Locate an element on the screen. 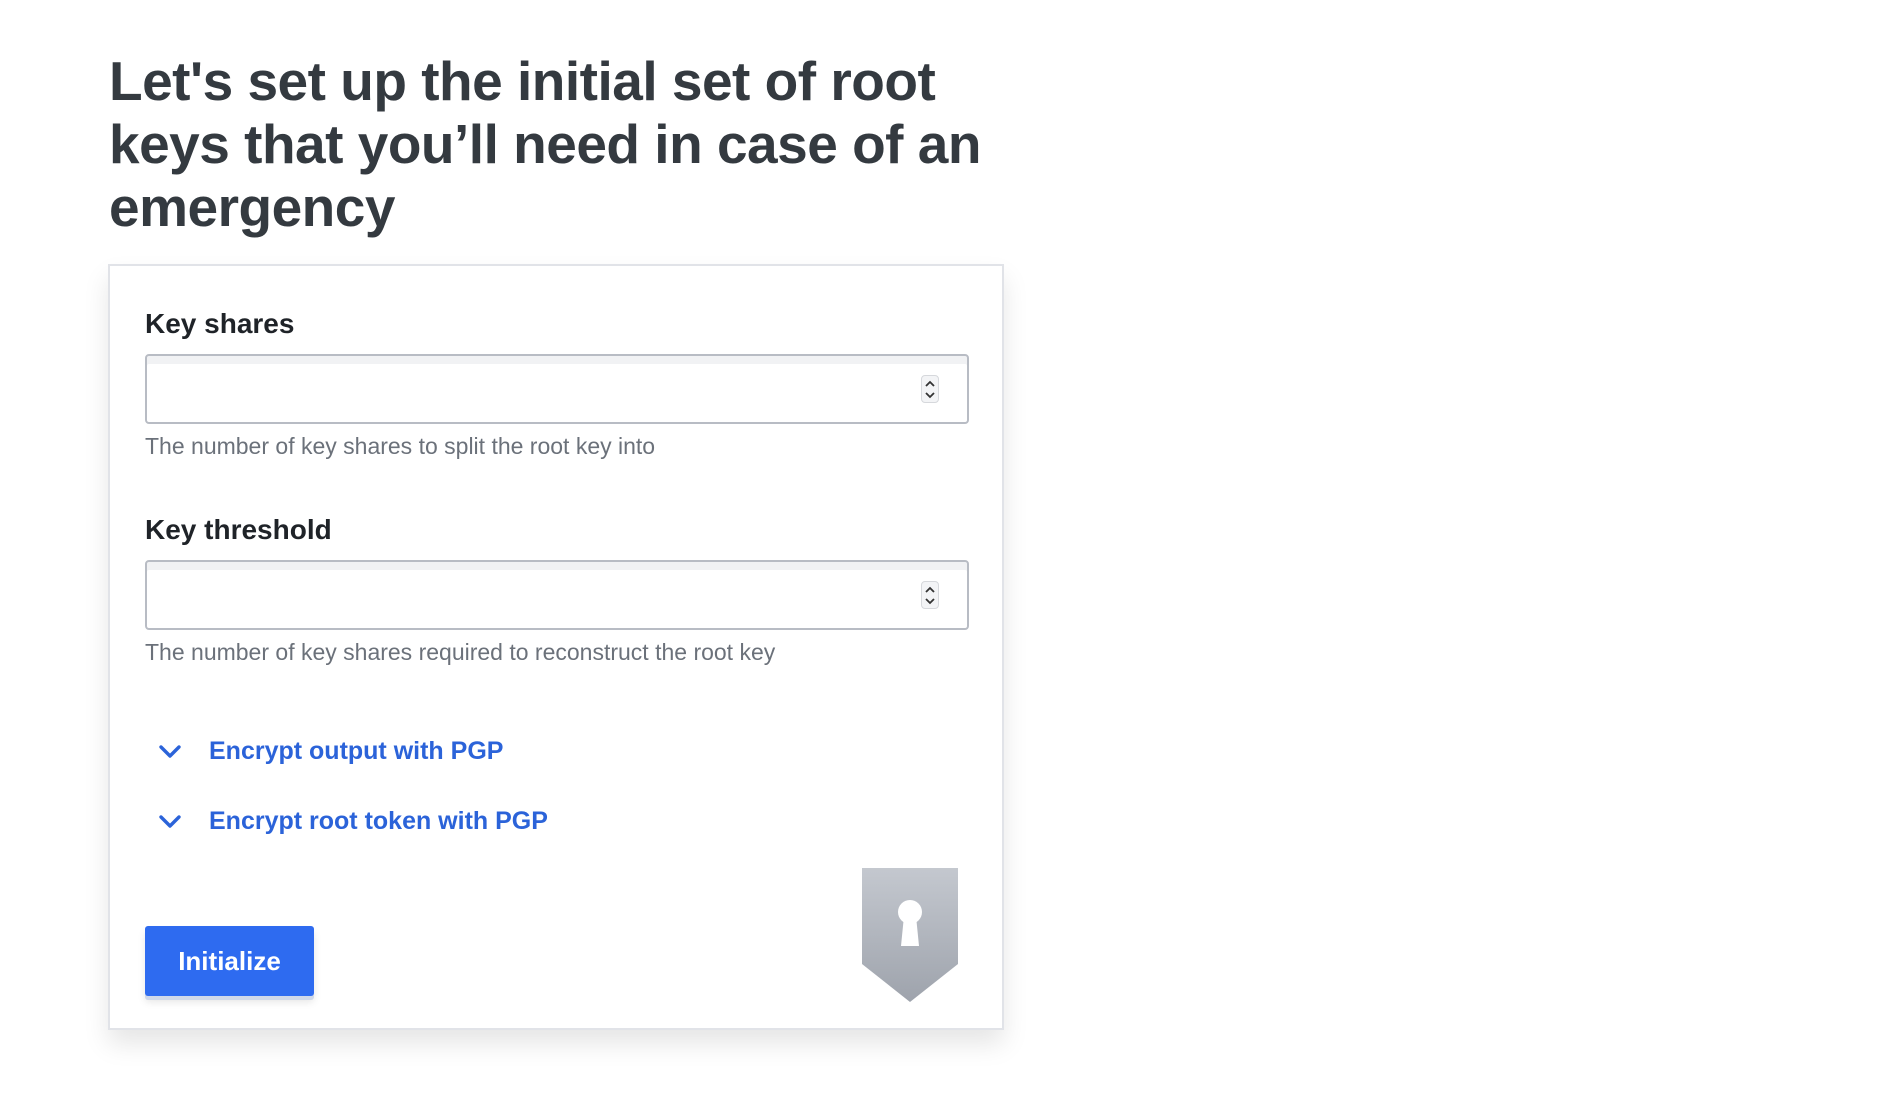 This screenshot has height=1116, width=1886. initialize-button: Initialize is located at coordinates (229, 961).